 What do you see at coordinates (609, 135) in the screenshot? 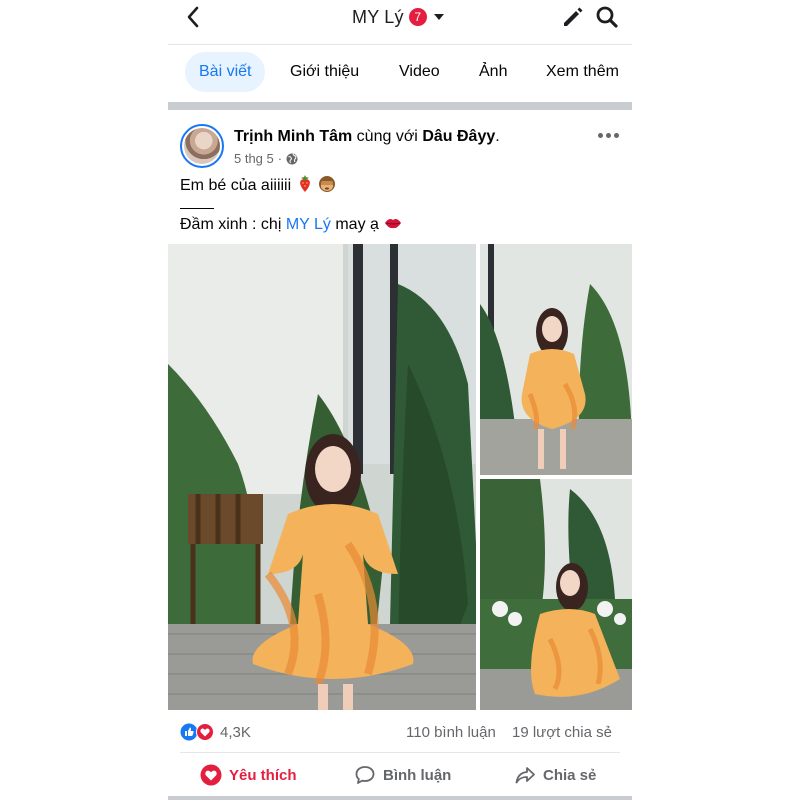
I see `post-options-button` at bounding box center [609, 135].